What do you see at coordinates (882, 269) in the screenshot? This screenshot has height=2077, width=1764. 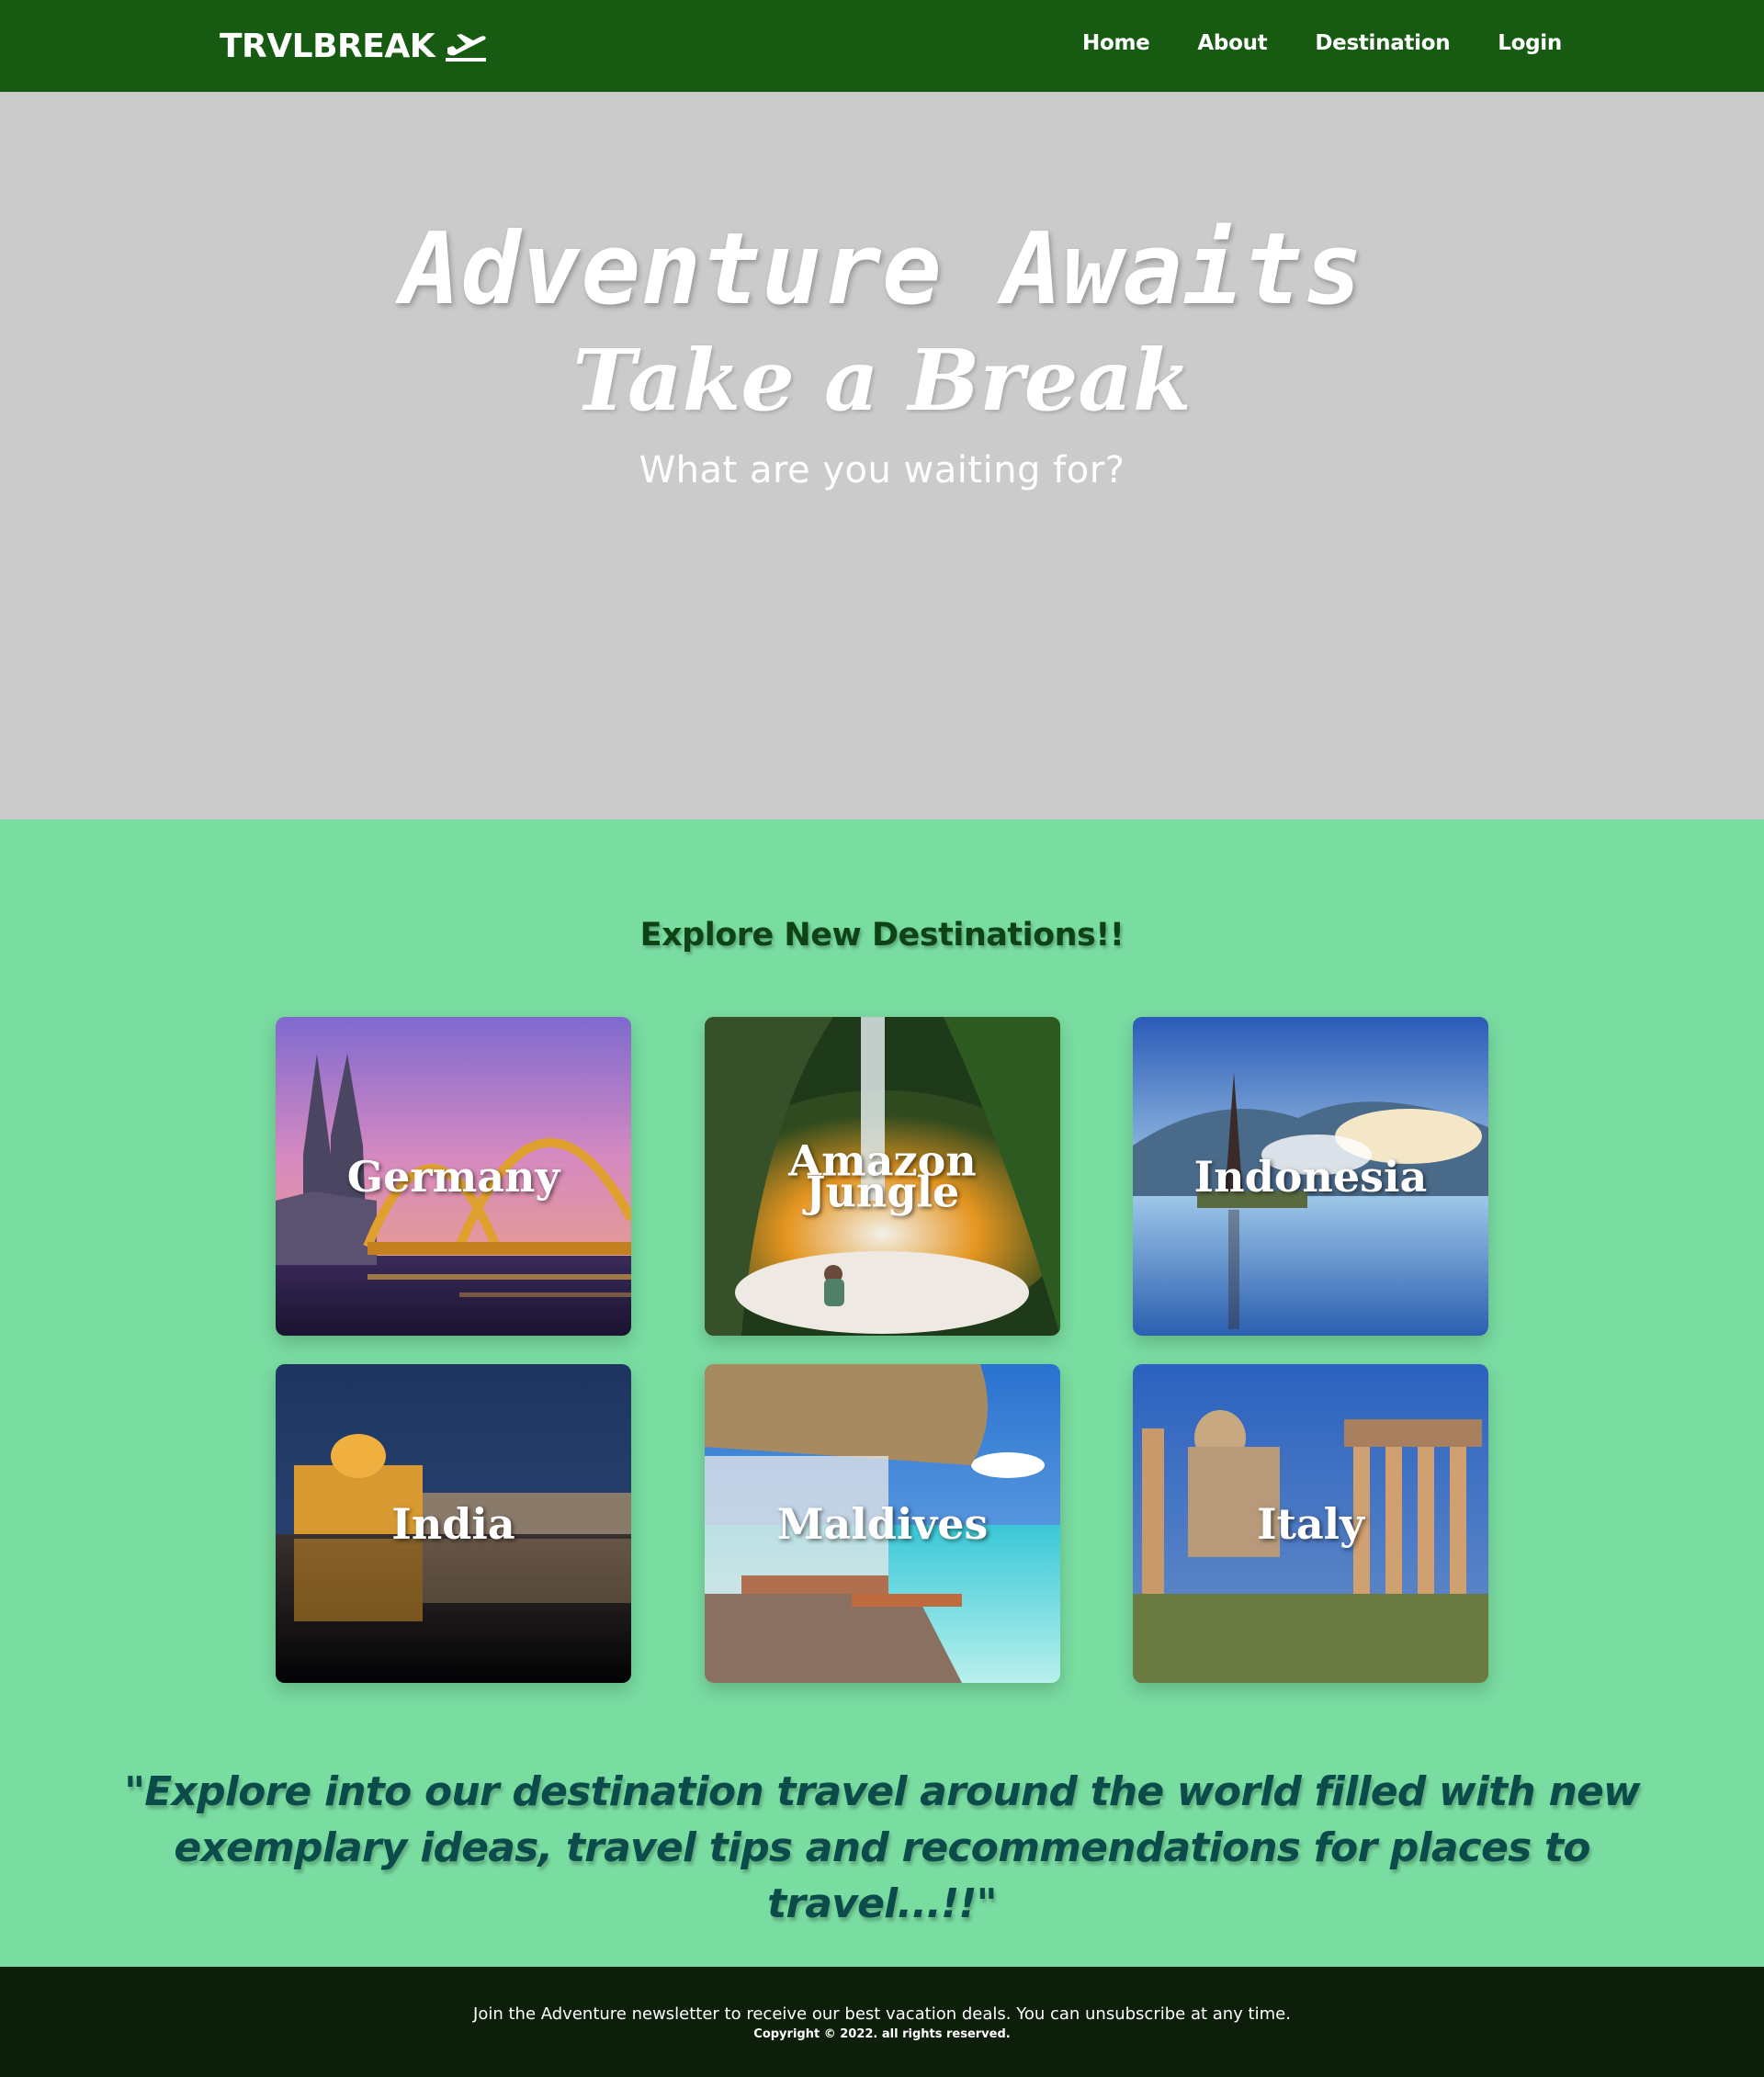 I see `hero-title: Adventure Awaits` at bounding box center [882, 269].